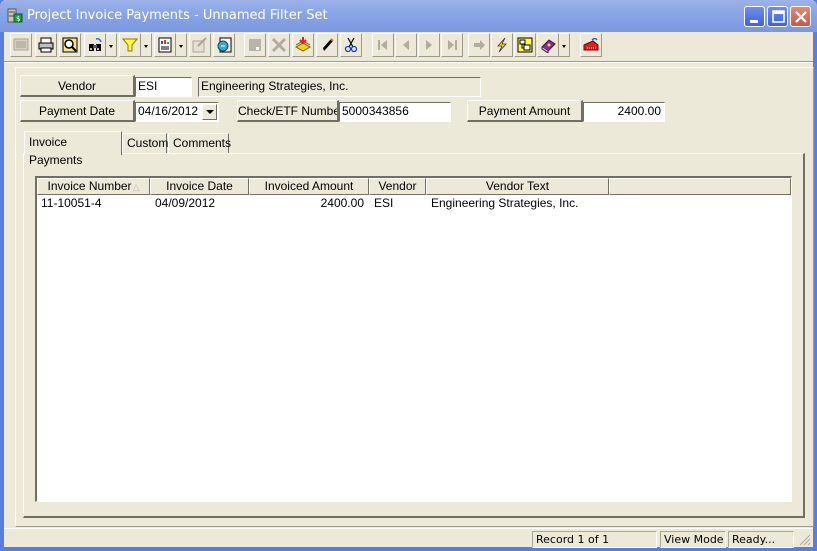 This screenshot has height=551, width=817. Describe the element at coordinates (395, 112) in the screenshot. I see `check-number-field: 5000343856` at that location.